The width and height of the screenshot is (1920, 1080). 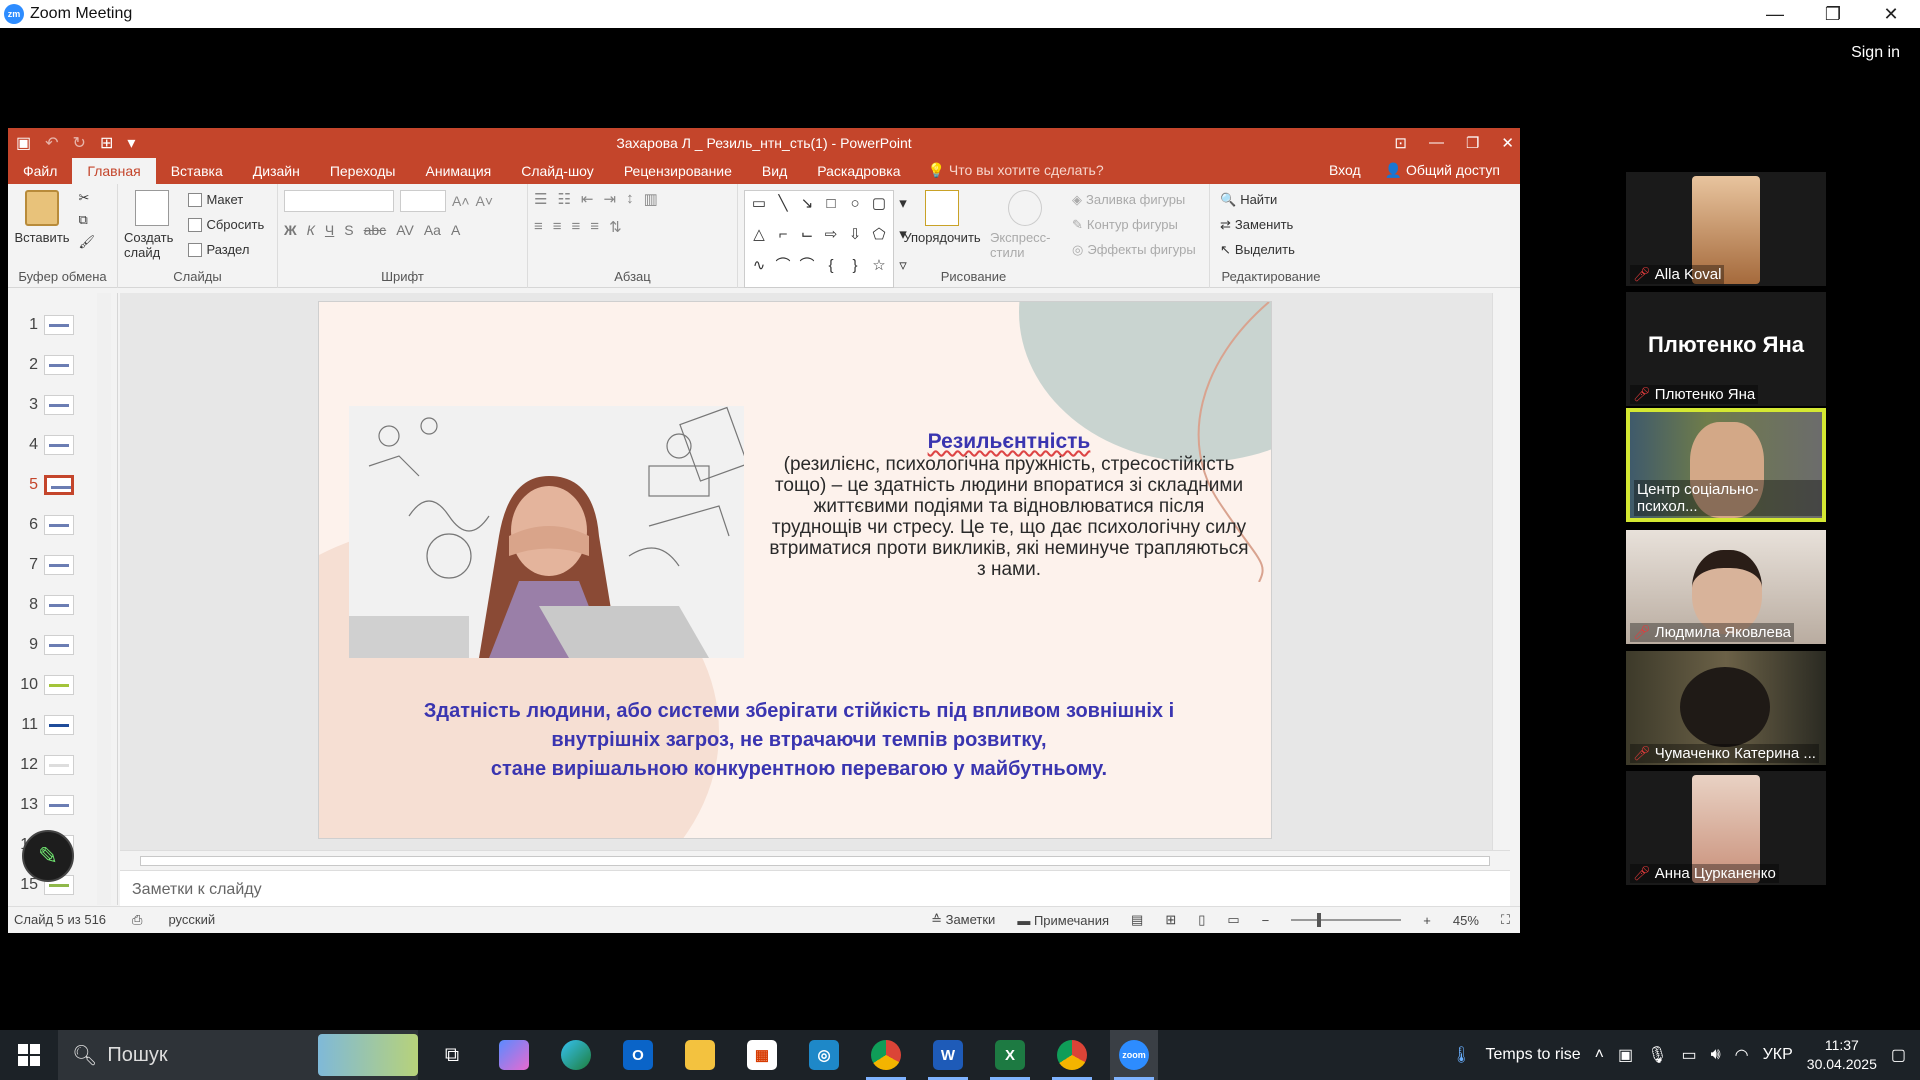 I want to click on camera-icon: ▣, so click(x=1625, y=1055).